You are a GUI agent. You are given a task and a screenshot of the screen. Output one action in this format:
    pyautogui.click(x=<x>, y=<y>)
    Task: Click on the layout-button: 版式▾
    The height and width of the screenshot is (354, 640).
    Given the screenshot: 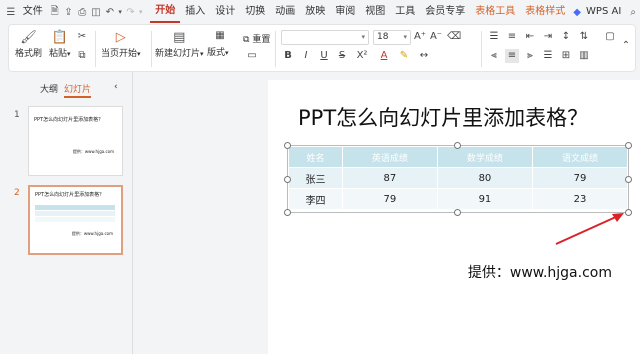 What is the action you would take?
    pyautogui.click(x=218, y=51)
    